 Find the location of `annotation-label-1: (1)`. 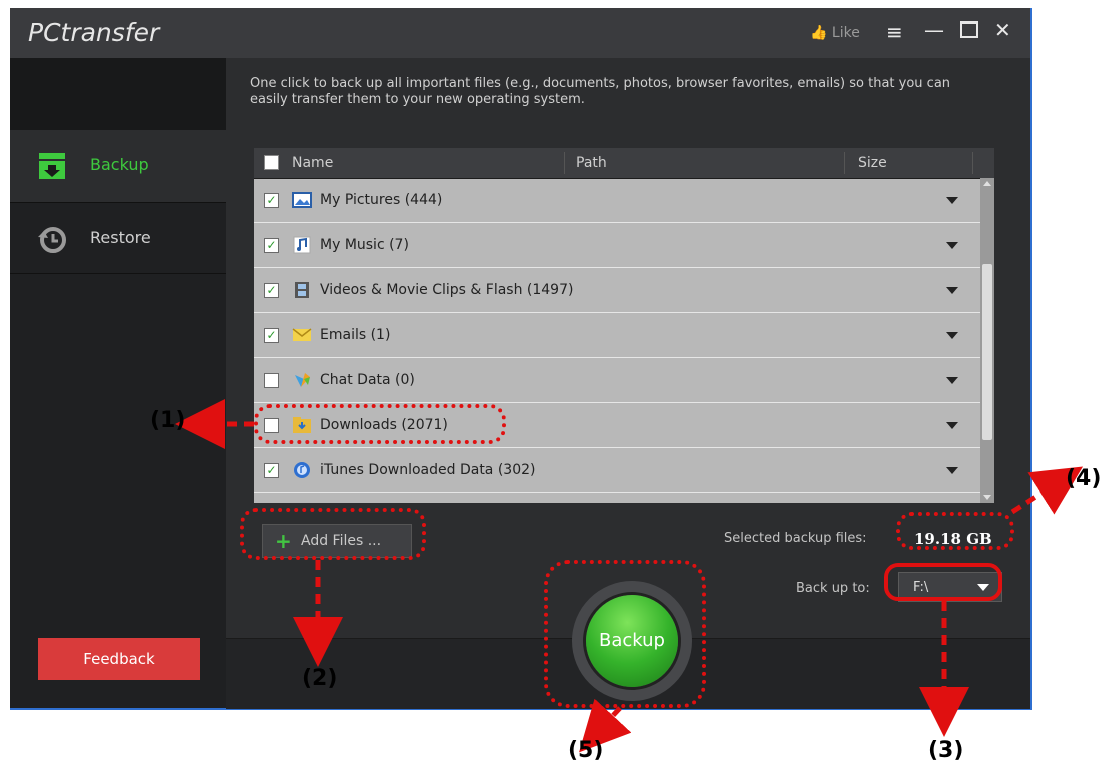

annotation-label-1: (1) is located at coordinates (168, 420).